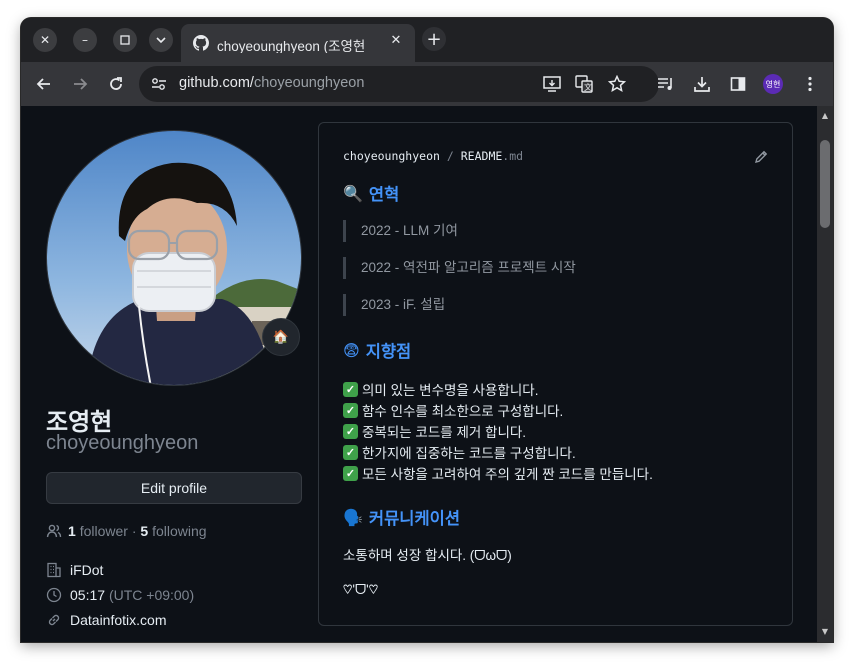  What do you see at coordinates (361, 589) in the screenshot?
I see `communication-footer: ♡'ᗜ'♡` at bounding box center [361, 589].